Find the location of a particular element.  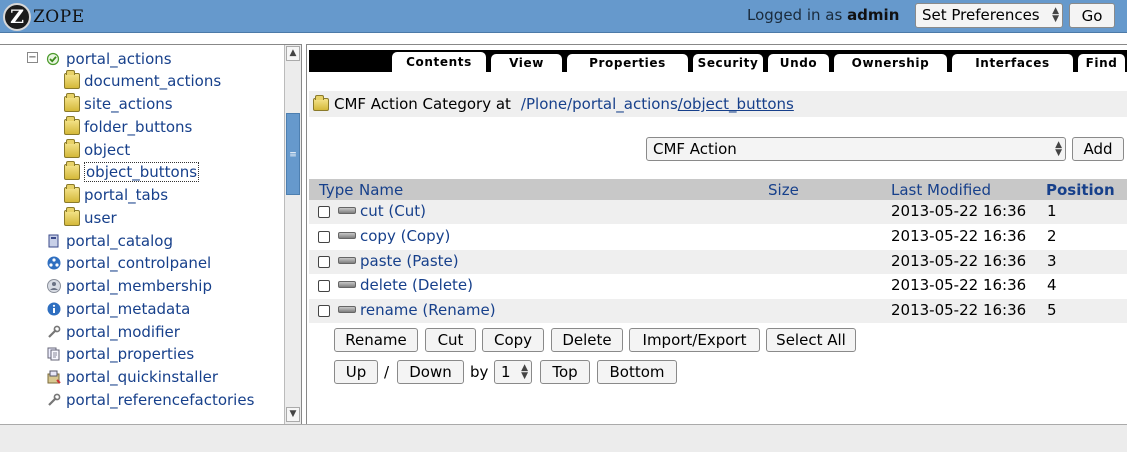

by-select: 1 ▲ ▼ is located at coordinates (513, 372).